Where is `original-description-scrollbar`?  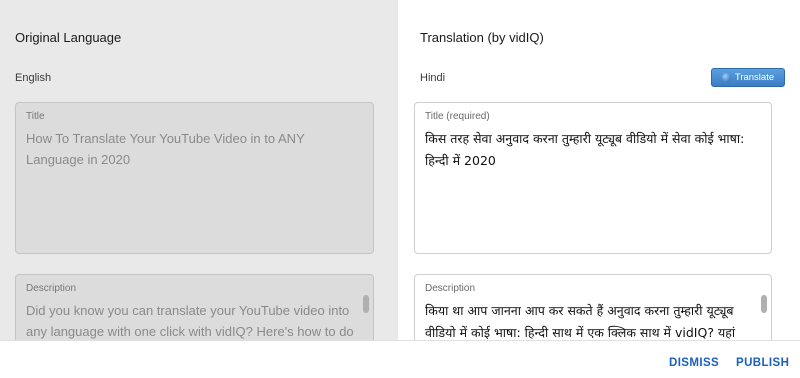 original-description-scrollbar is located at coordinates (366, 304).